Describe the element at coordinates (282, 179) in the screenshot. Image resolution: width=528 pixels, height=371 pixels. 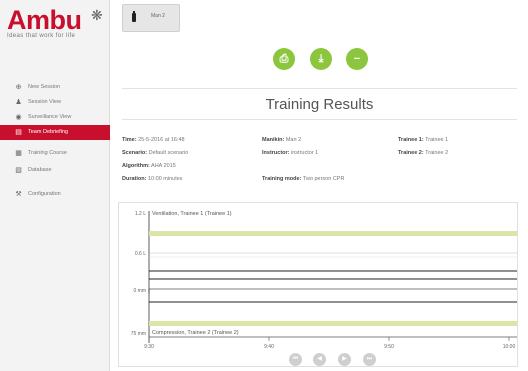
I see `info-label: Training mode:` at that location.